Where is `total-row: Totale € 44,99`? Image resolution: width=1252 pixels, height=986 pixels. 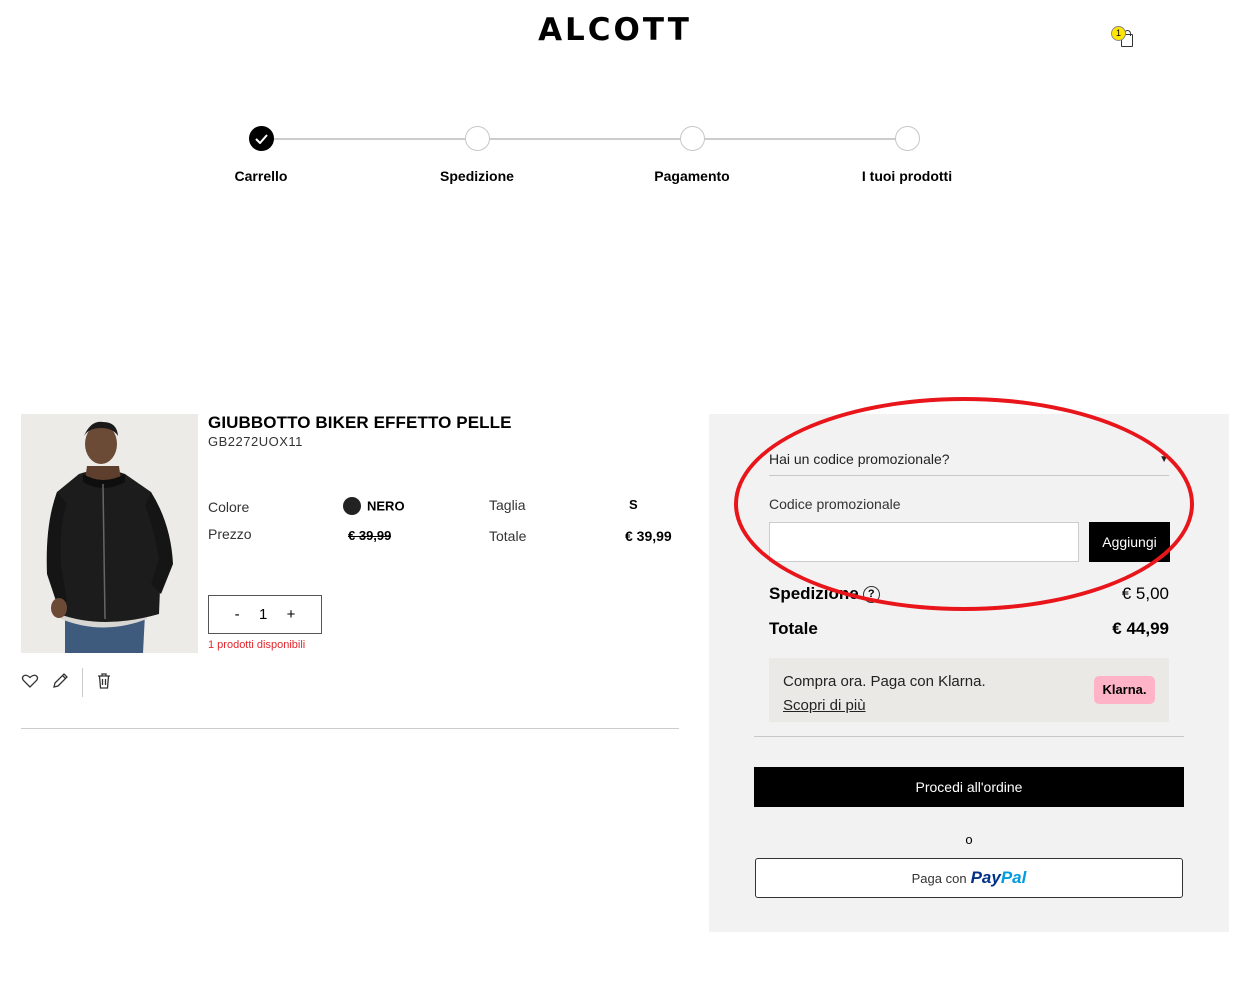
total-row: Totale € 44,99 is located at coordinates (969, 629).